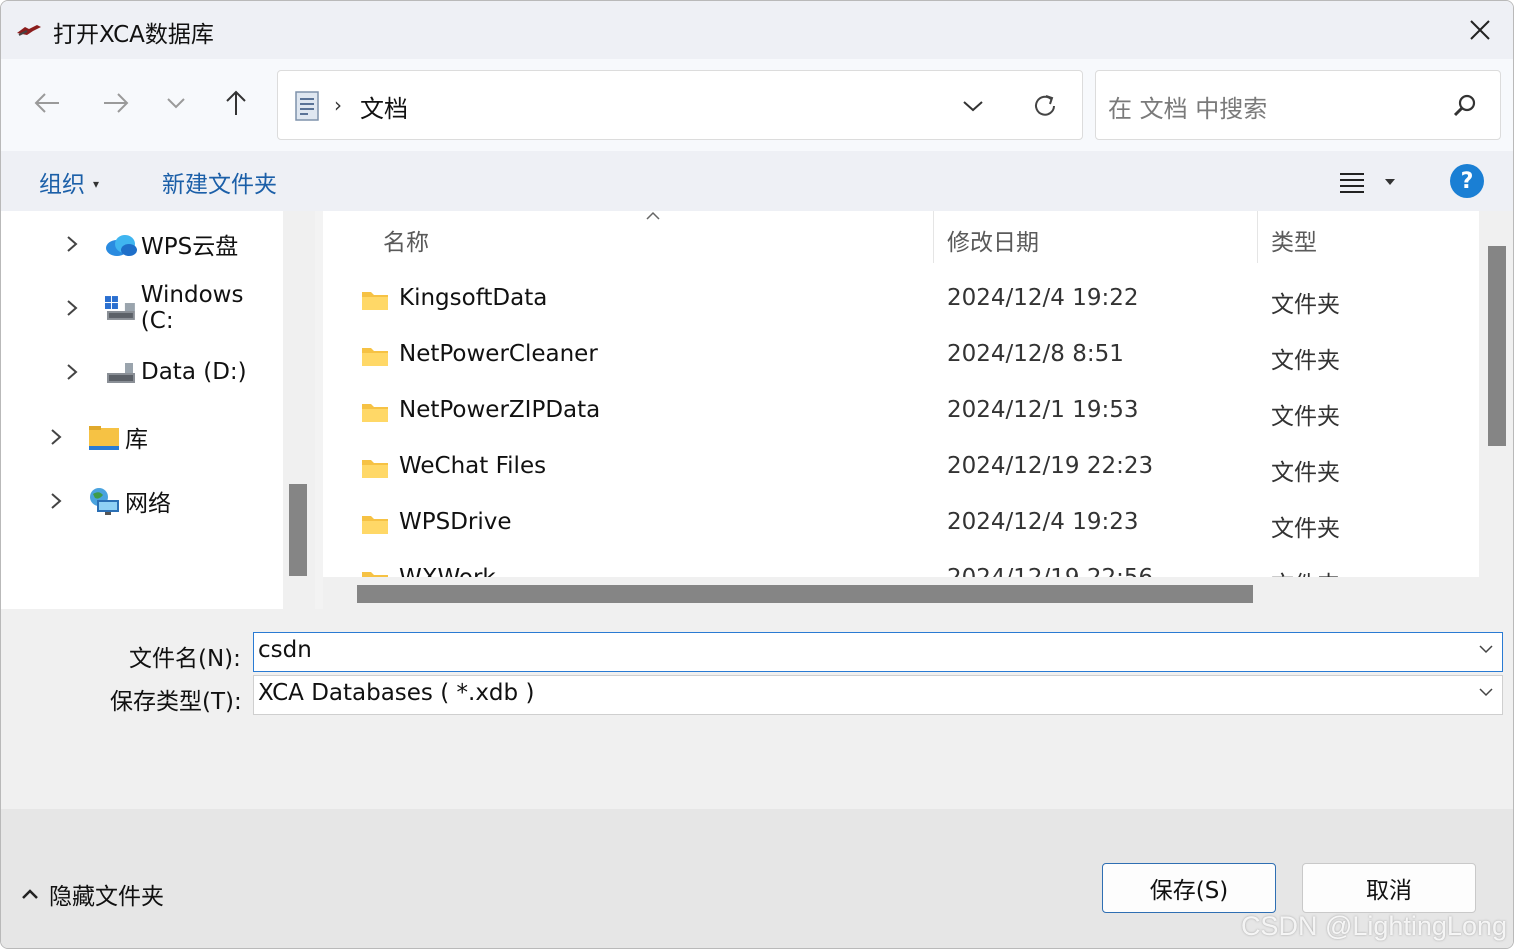 The image size is (1514, 949). Describe the element at coordinates (901, 469) in the screenshot. I see `table-row: WeChat Files 2024/12/19 22:23 文件夹` at that location.